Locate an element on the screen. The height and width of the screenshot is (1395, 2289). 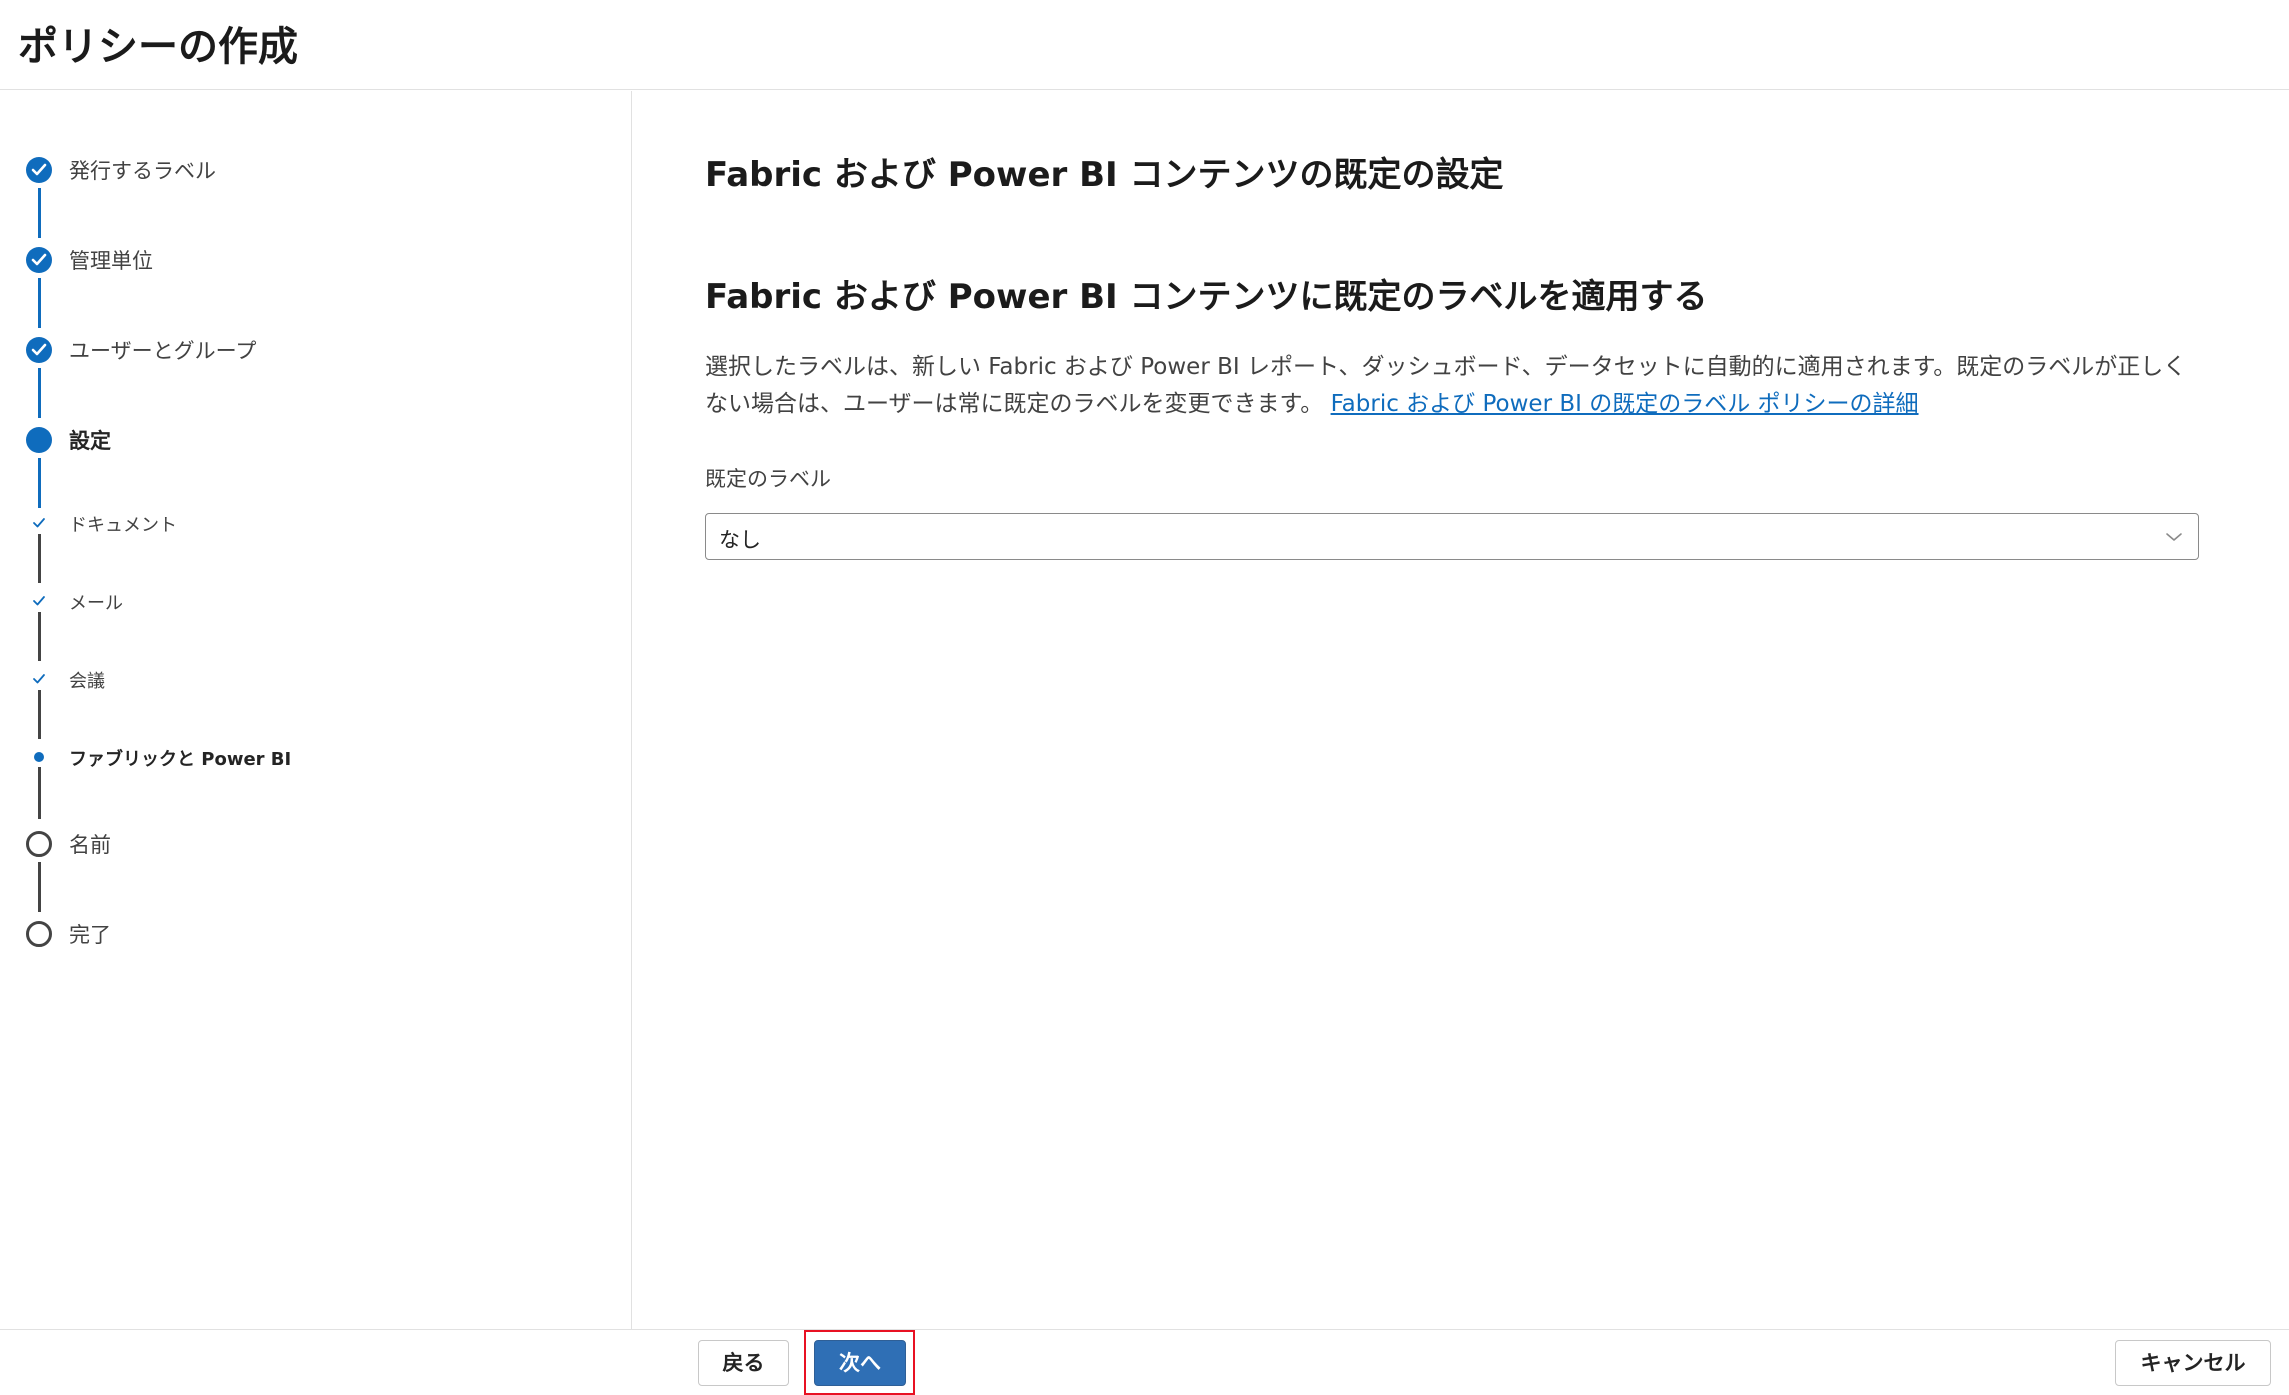
step-label: 設定 is located at coordinates (90, 441).